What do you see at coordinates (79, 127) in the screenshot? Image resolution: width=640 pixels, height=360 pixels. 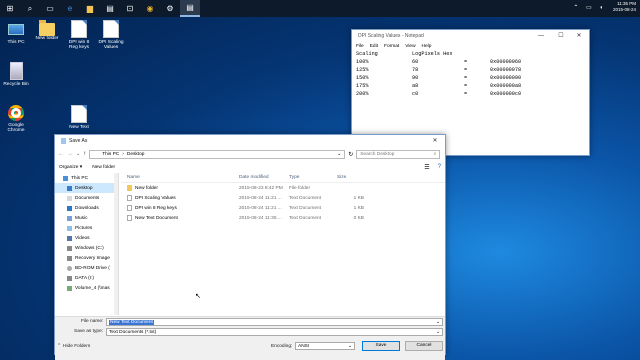 I see `desktop-icon-label: New Text` at bounding box center [79, 127].